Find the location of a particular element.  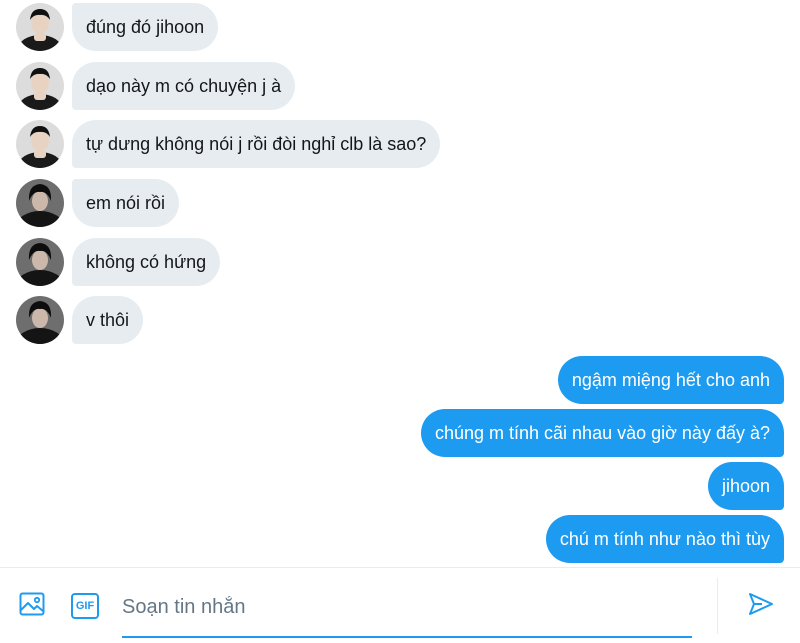

message-input is located at coordinates (407, 609).